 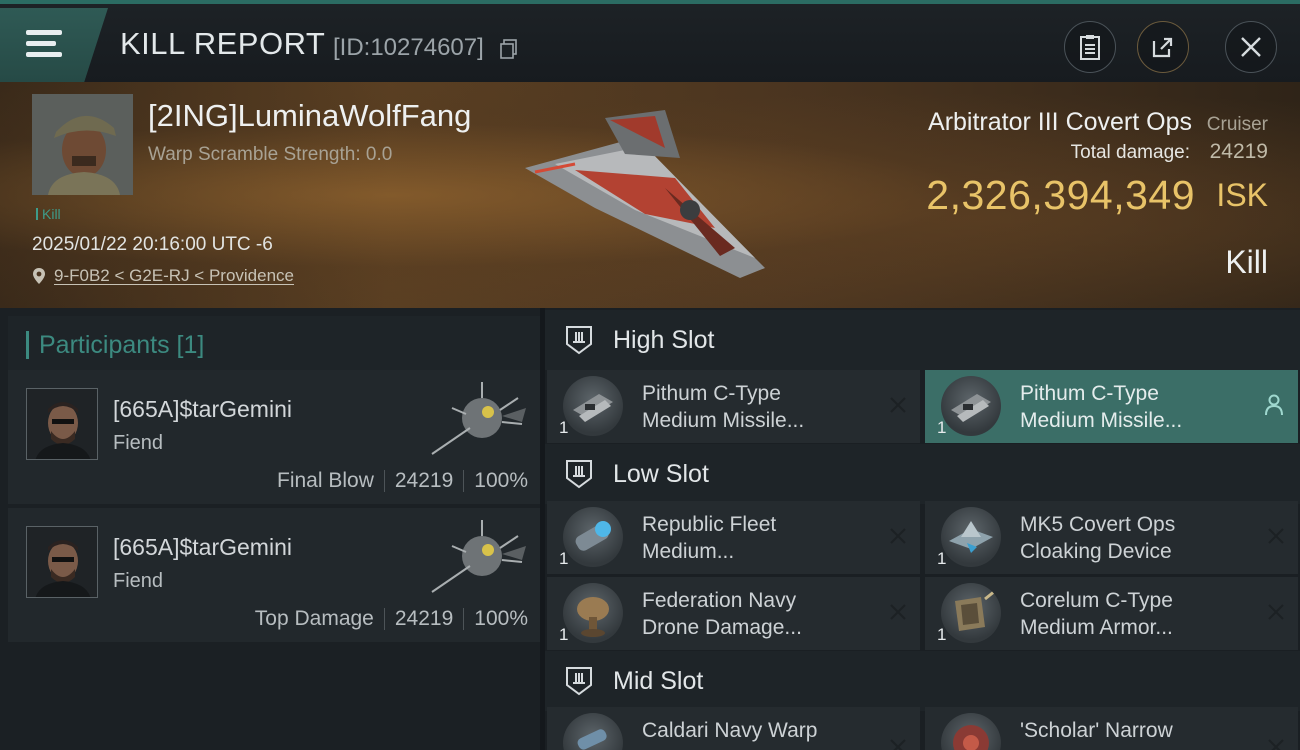 What do you see at coordinates (48, 214) in the screenshot?
I see `kill-type-tag: Kill` at bounding box center [48, 214].